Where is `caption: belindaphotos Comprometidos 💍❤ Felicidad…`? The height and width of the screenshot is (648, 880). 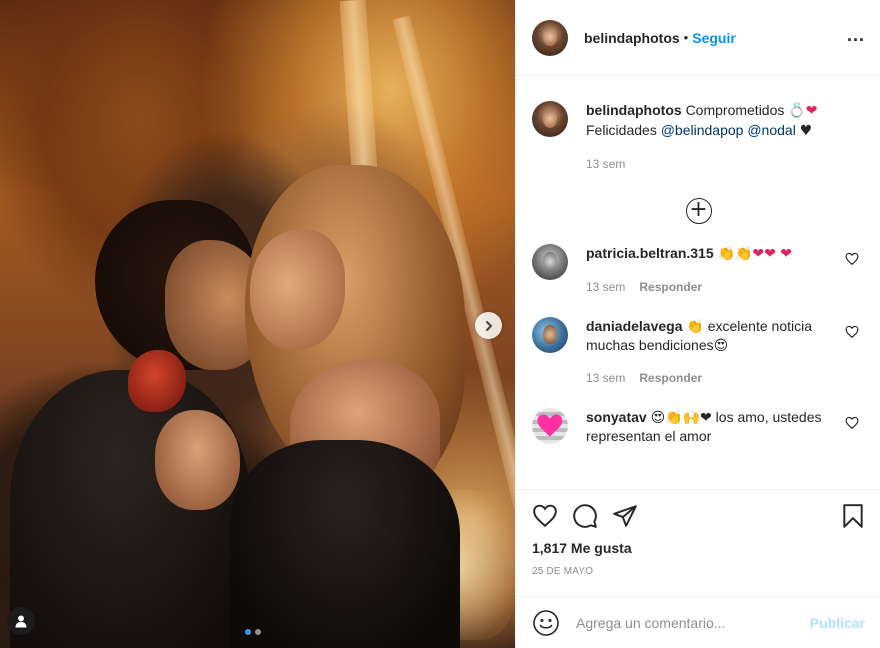 caption: belindaphotos Comprometidos 💍❤ Felicidad… is located at coordinates (698, 137).